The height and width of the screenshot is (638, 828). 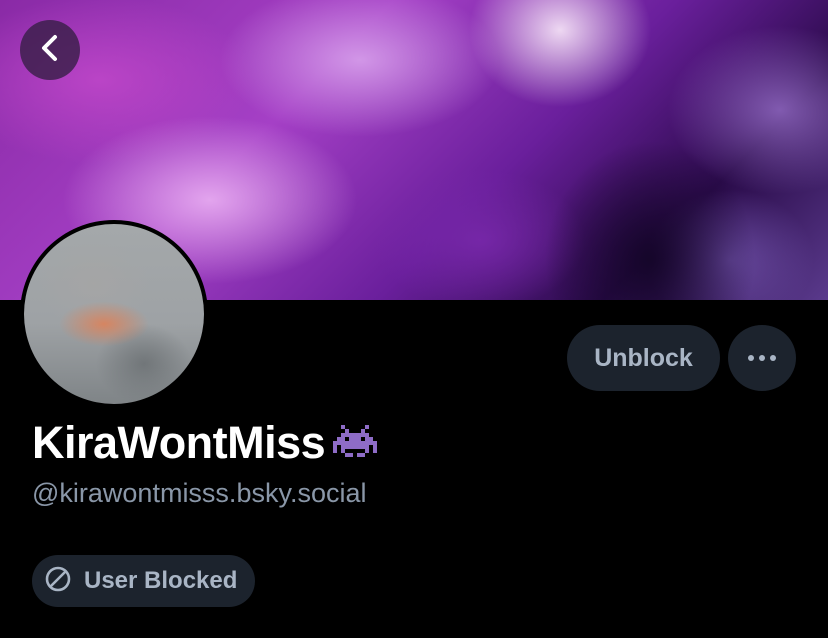 I want to click on ellipsis-icon, so click(x=762, y=358).